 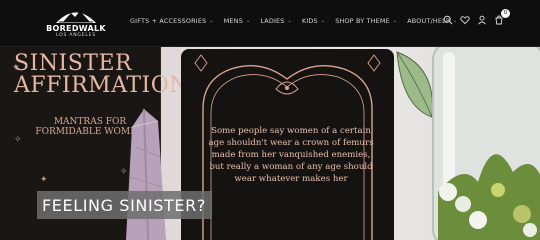 I want to click on nav-label: GIFTS + ACCESSORIES, so click(x=168, y=21).